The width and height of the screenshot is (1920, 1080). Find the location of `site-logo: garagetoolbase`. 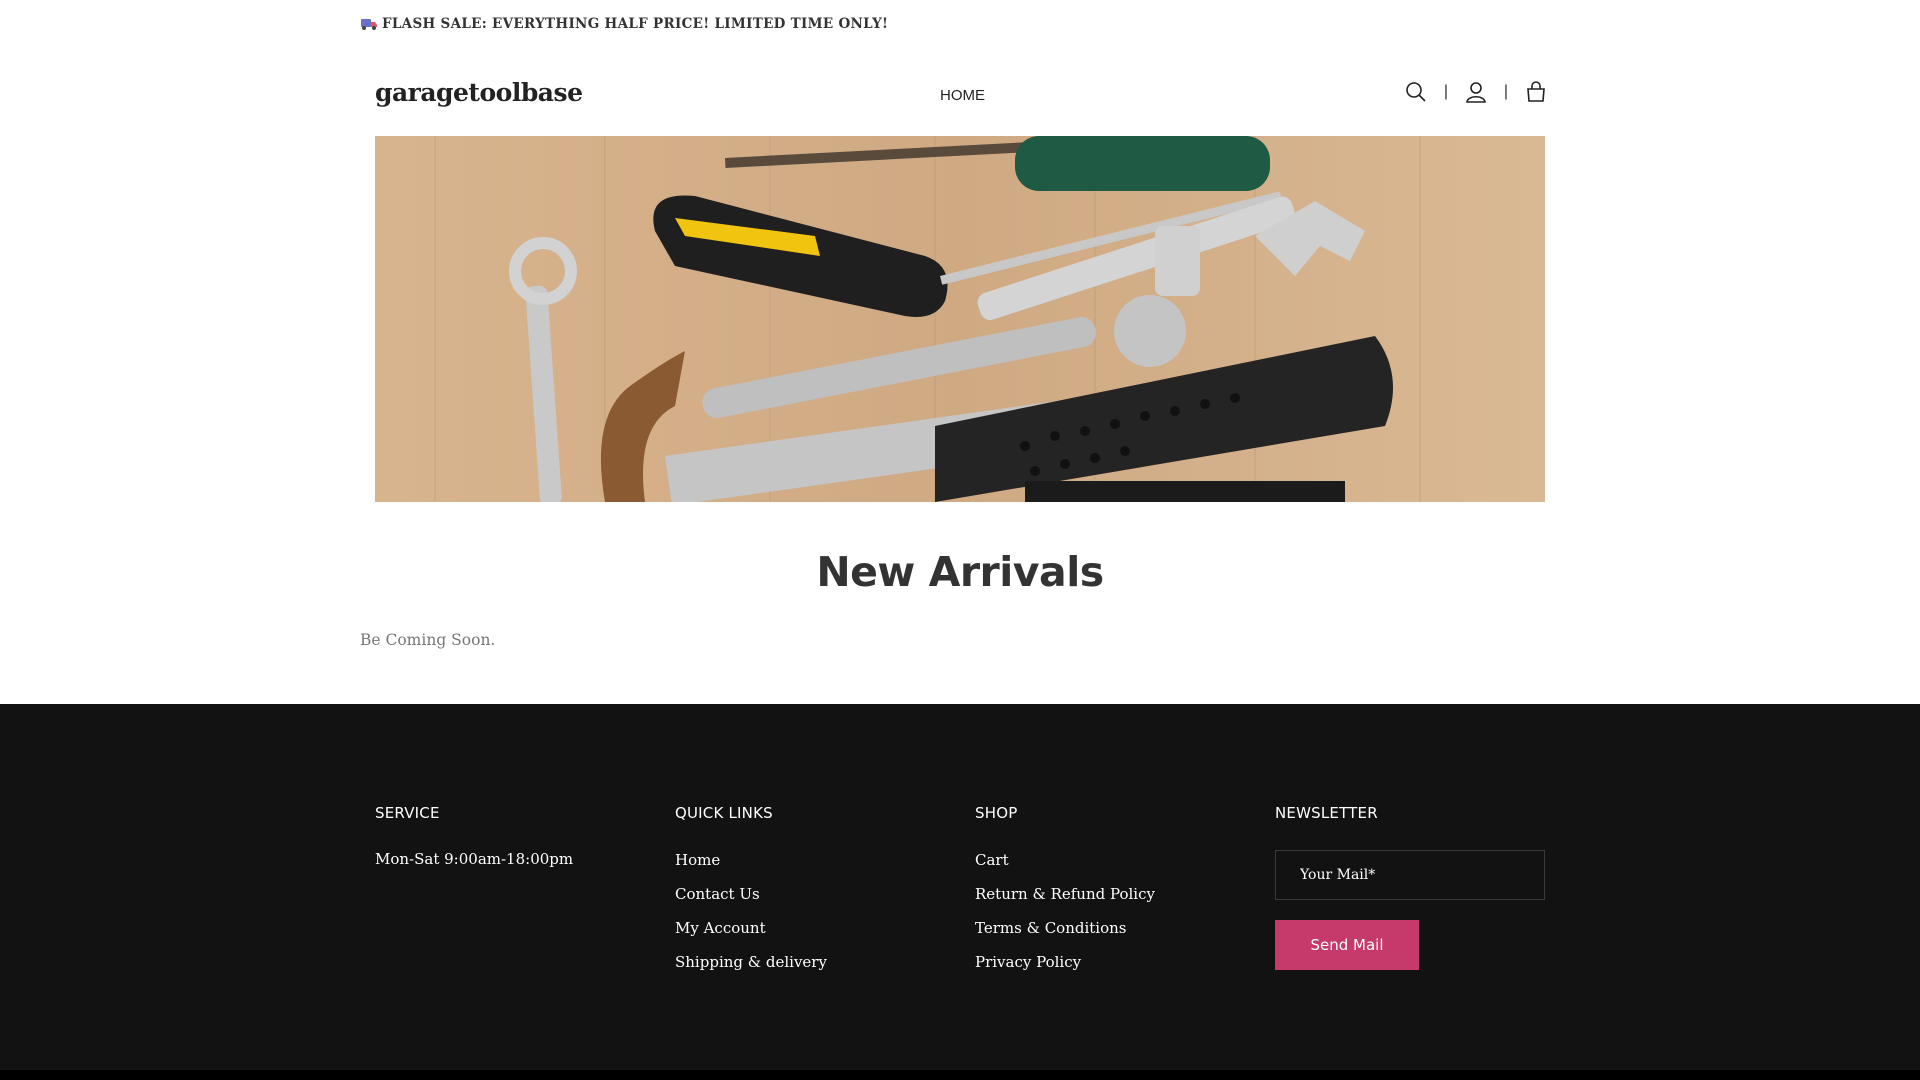

site-logo: garagetoolbase is located at coordinates (479, 92).